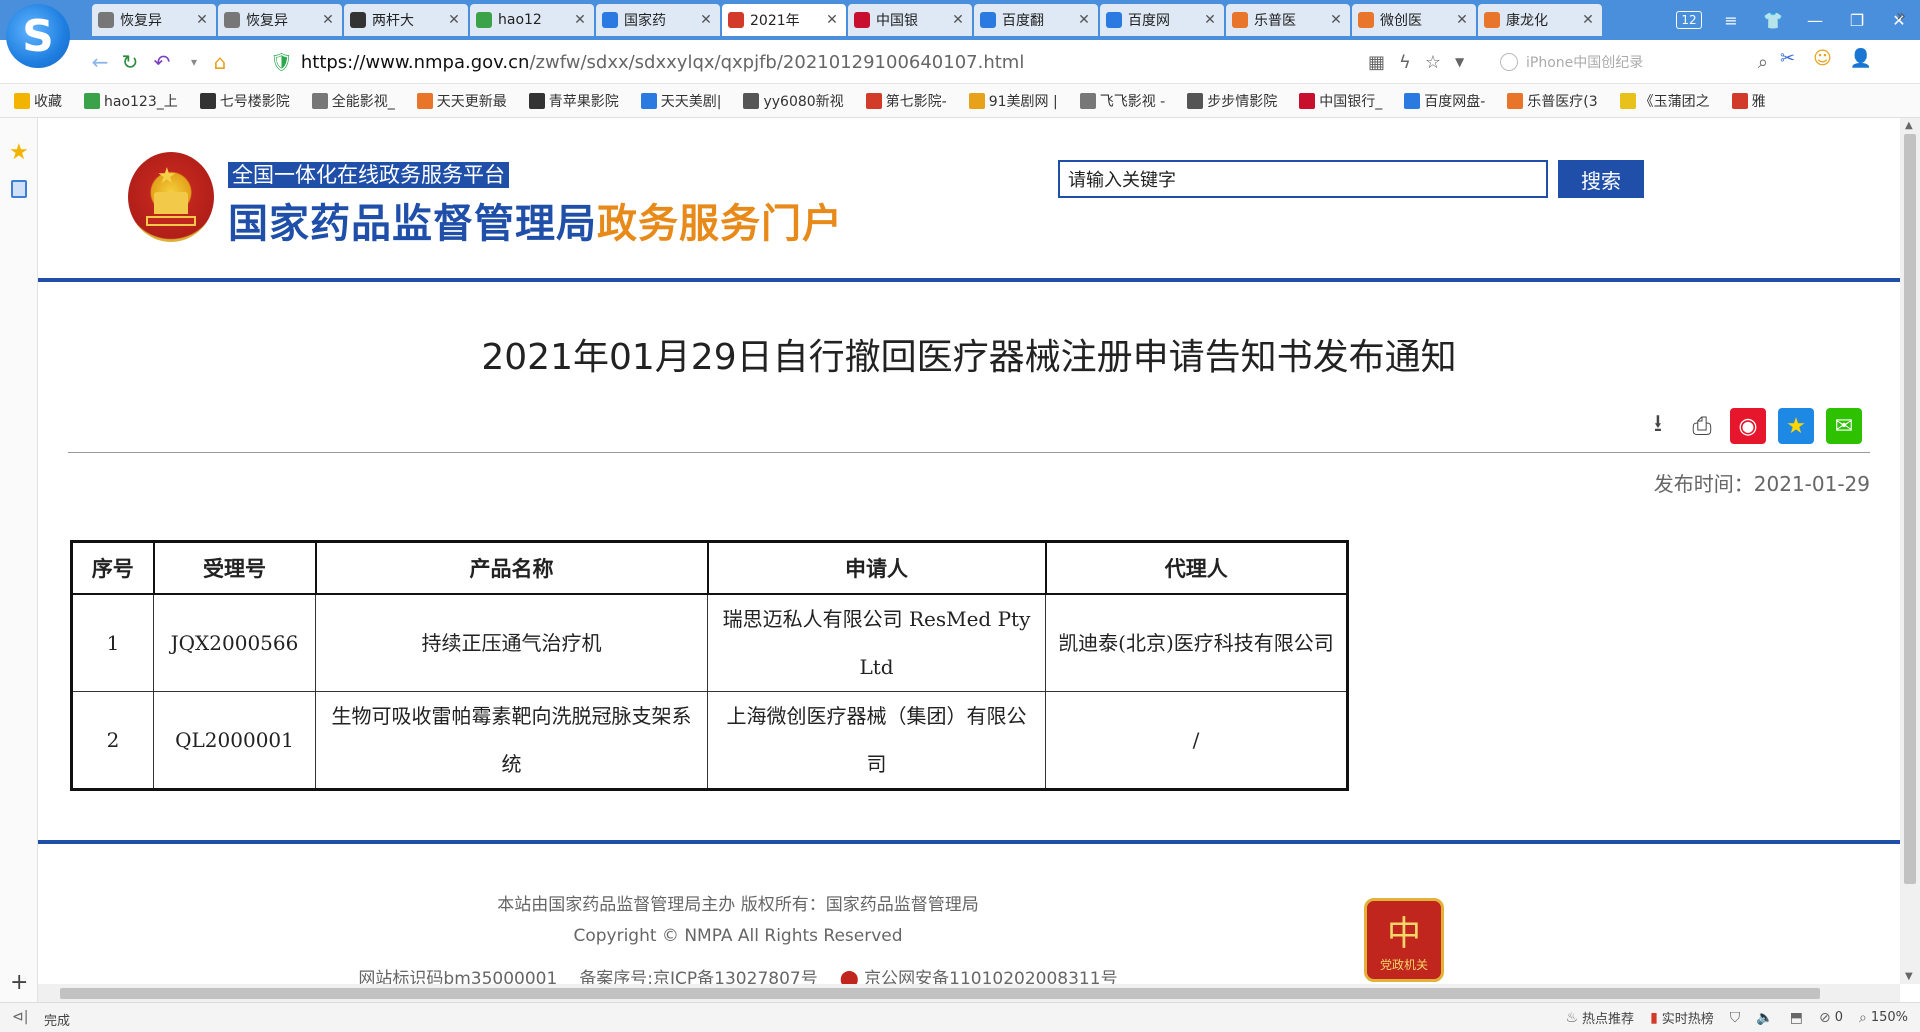 The width and height of the screenshot is (1920, 1032). Describe the element at coordinates (1658, 425) in the screenshot. I see `download-icon: ⭳` at that location.